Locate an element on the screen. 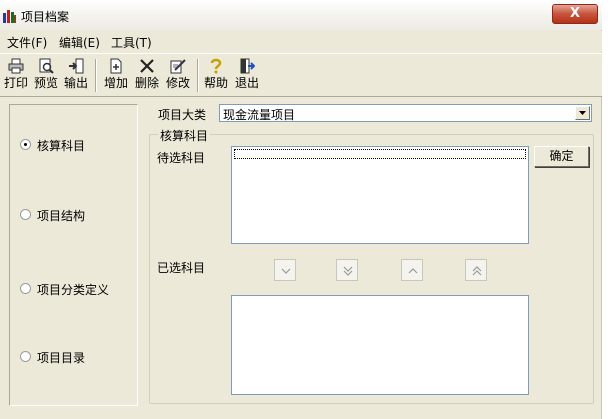  selected-subjects-label: 已选科目 is located at coordinates (181, 268).